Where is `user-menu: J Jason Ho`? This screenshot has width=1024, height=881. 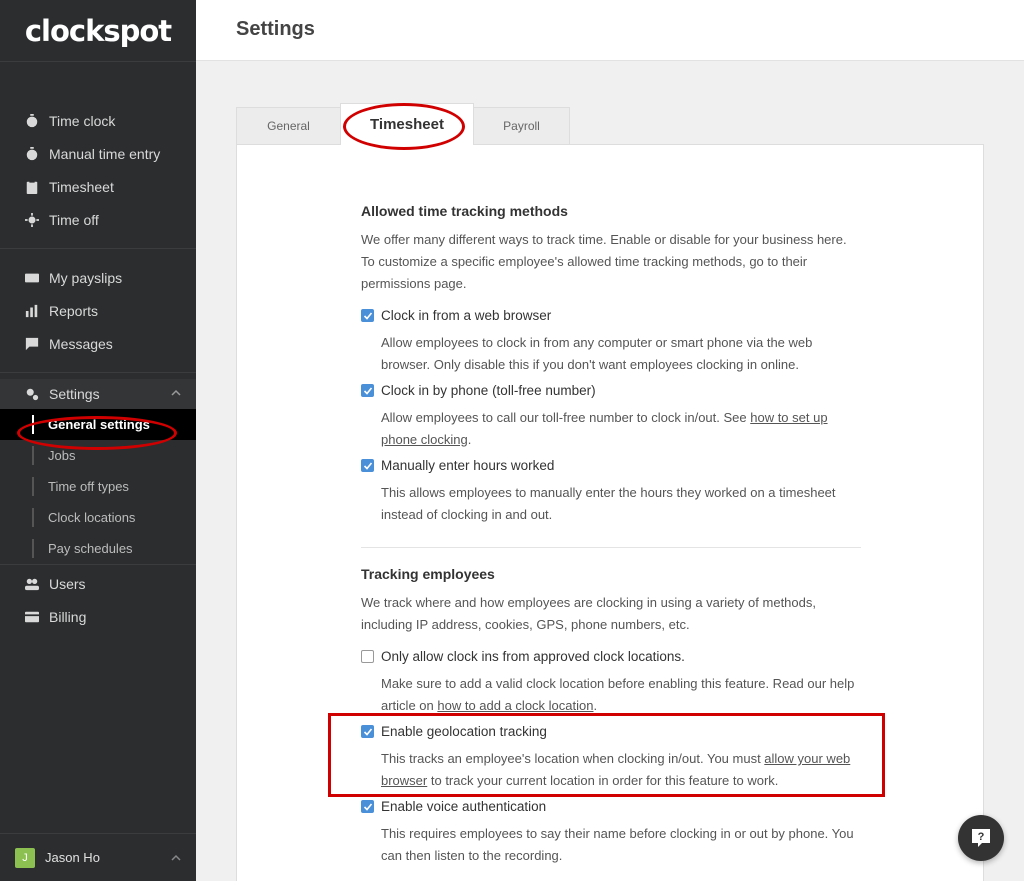
user-menu: J Jason Ho is located at coordinates (98, 857).